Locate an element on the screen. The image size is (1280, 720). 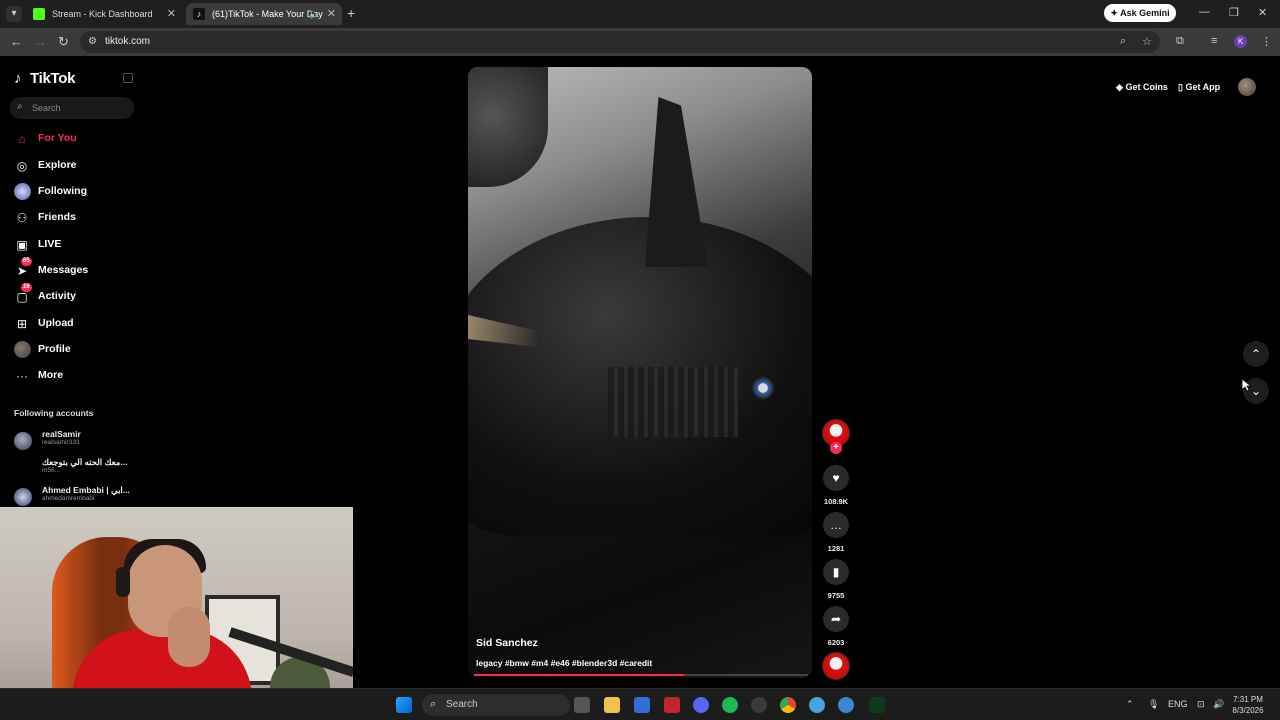
following-account: realSamir realsamir333 is located at coordinates (77, 440).